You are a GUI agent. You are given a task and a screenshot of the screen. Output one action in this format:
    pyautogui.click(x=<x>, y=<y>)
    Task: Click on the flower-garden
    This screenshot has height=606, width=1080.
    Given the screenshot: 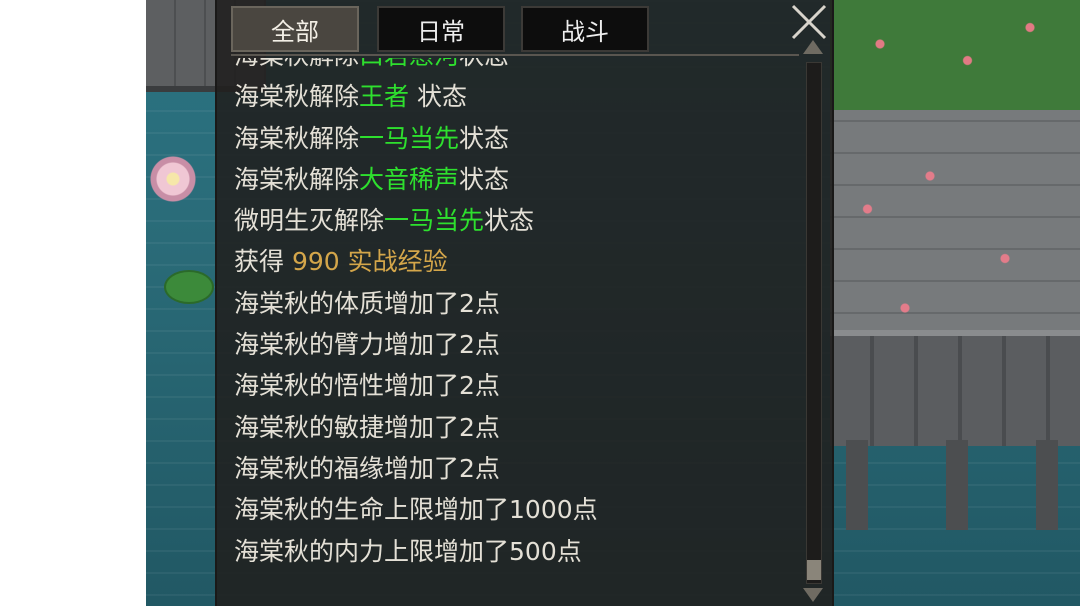 What is the action you would take?
    pyautogui.click(x=955, y=55)
    